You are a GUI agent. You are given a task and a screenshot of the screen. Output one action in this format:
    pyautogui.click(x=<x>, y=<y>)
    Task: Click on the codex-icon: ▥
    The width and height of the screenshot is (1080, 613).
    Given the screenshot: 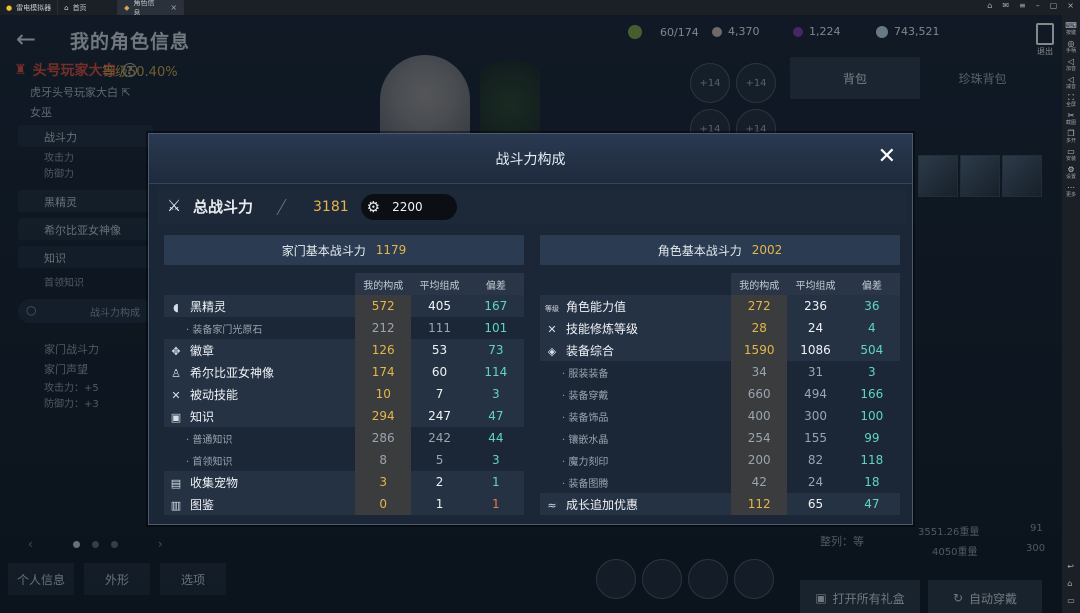 What is the action you would take?
    pyautogui.click(x=176, y=505)
    